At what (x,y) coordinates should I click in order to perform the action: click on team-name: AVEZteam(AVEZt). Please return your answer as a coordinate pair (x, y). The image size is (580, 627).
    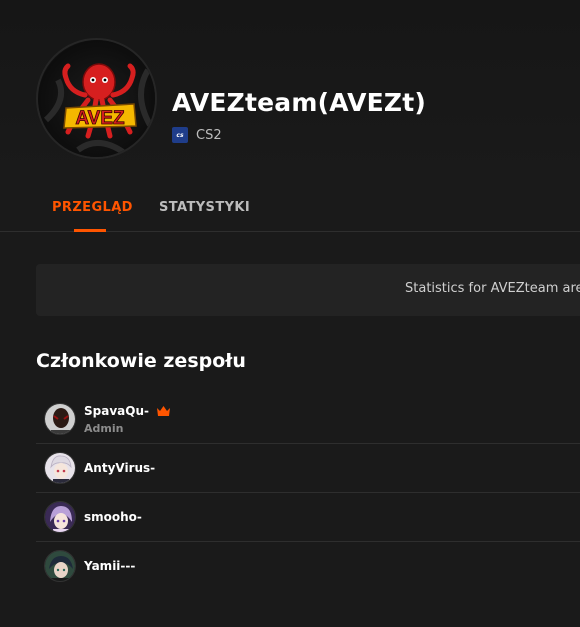
    Looking at the image, I should click on (299, 102).